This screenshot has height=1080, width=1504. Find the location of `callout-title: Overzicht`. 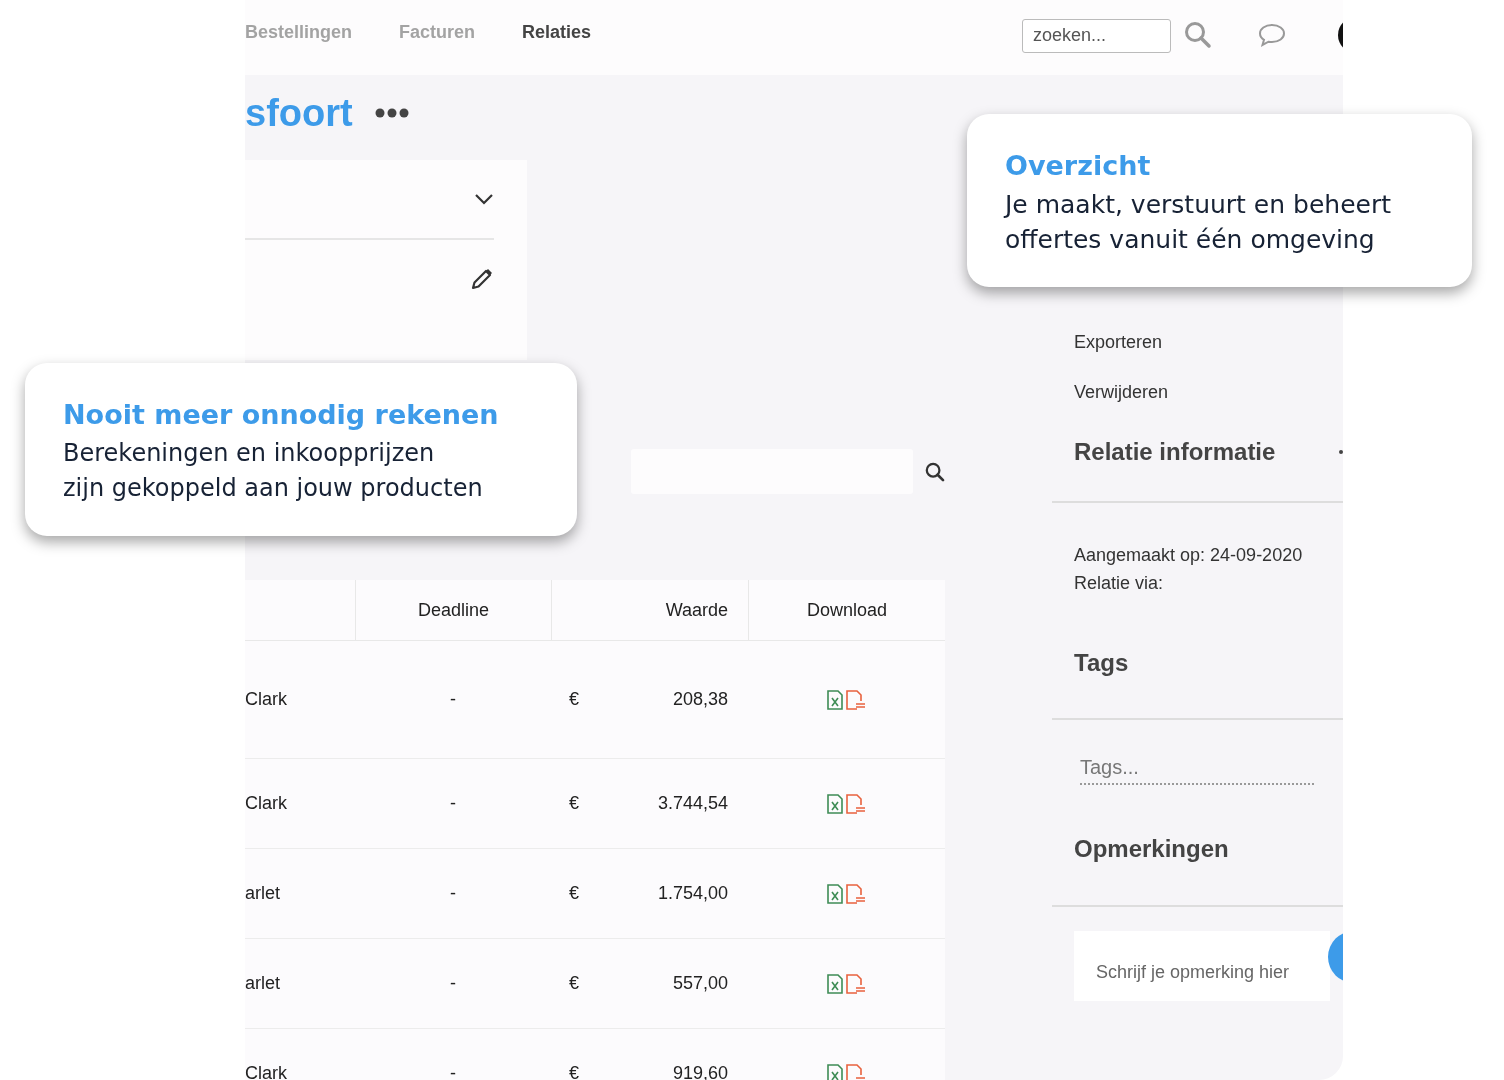

callout-title: Overzicht is located at coordinates (1078, 165).